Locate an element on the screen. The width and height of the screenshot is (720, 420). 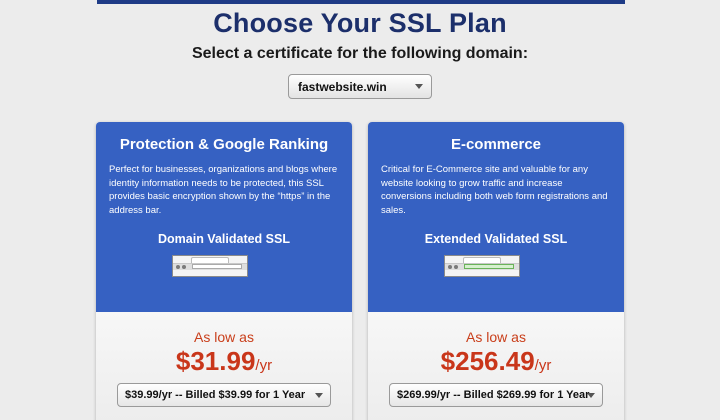
billing-select-value: $269.99/yr -- Billed $269.99 for 1 Year is located at coordinates (493, 395).